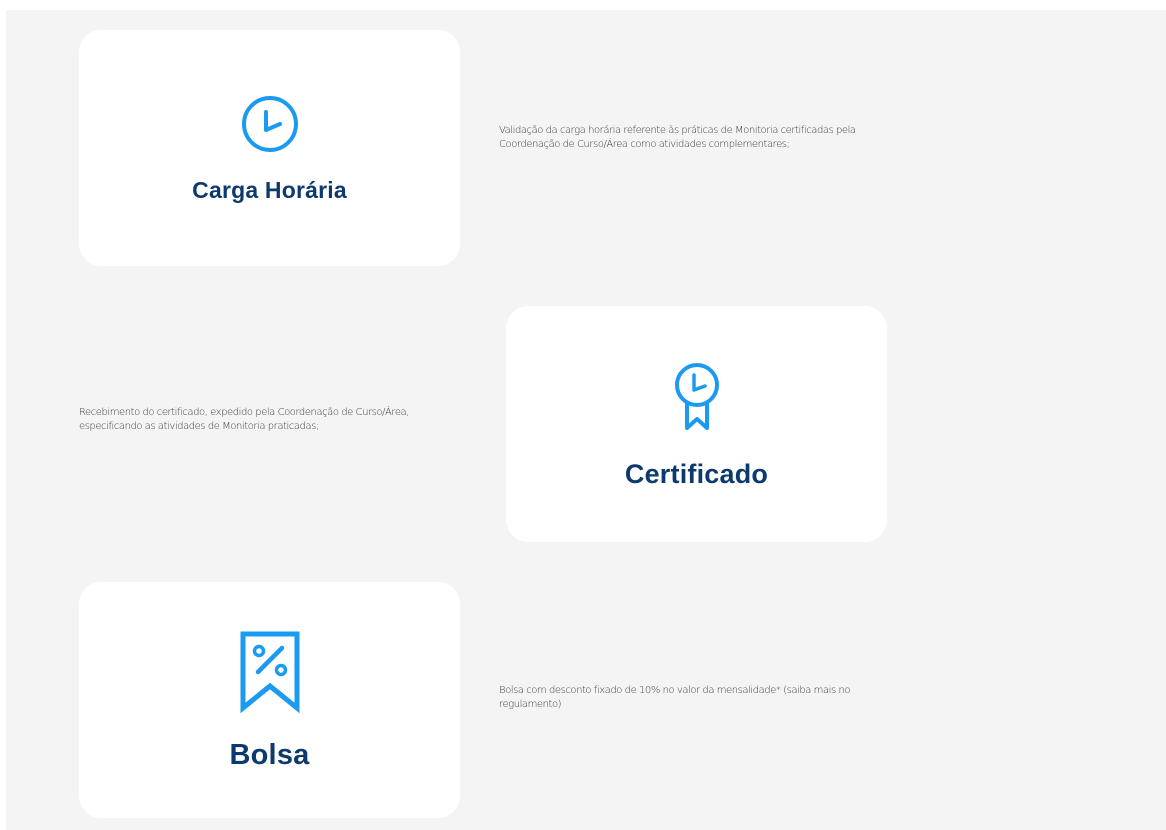  I want to click on benefit-title: Certificado, so click(696, 474).